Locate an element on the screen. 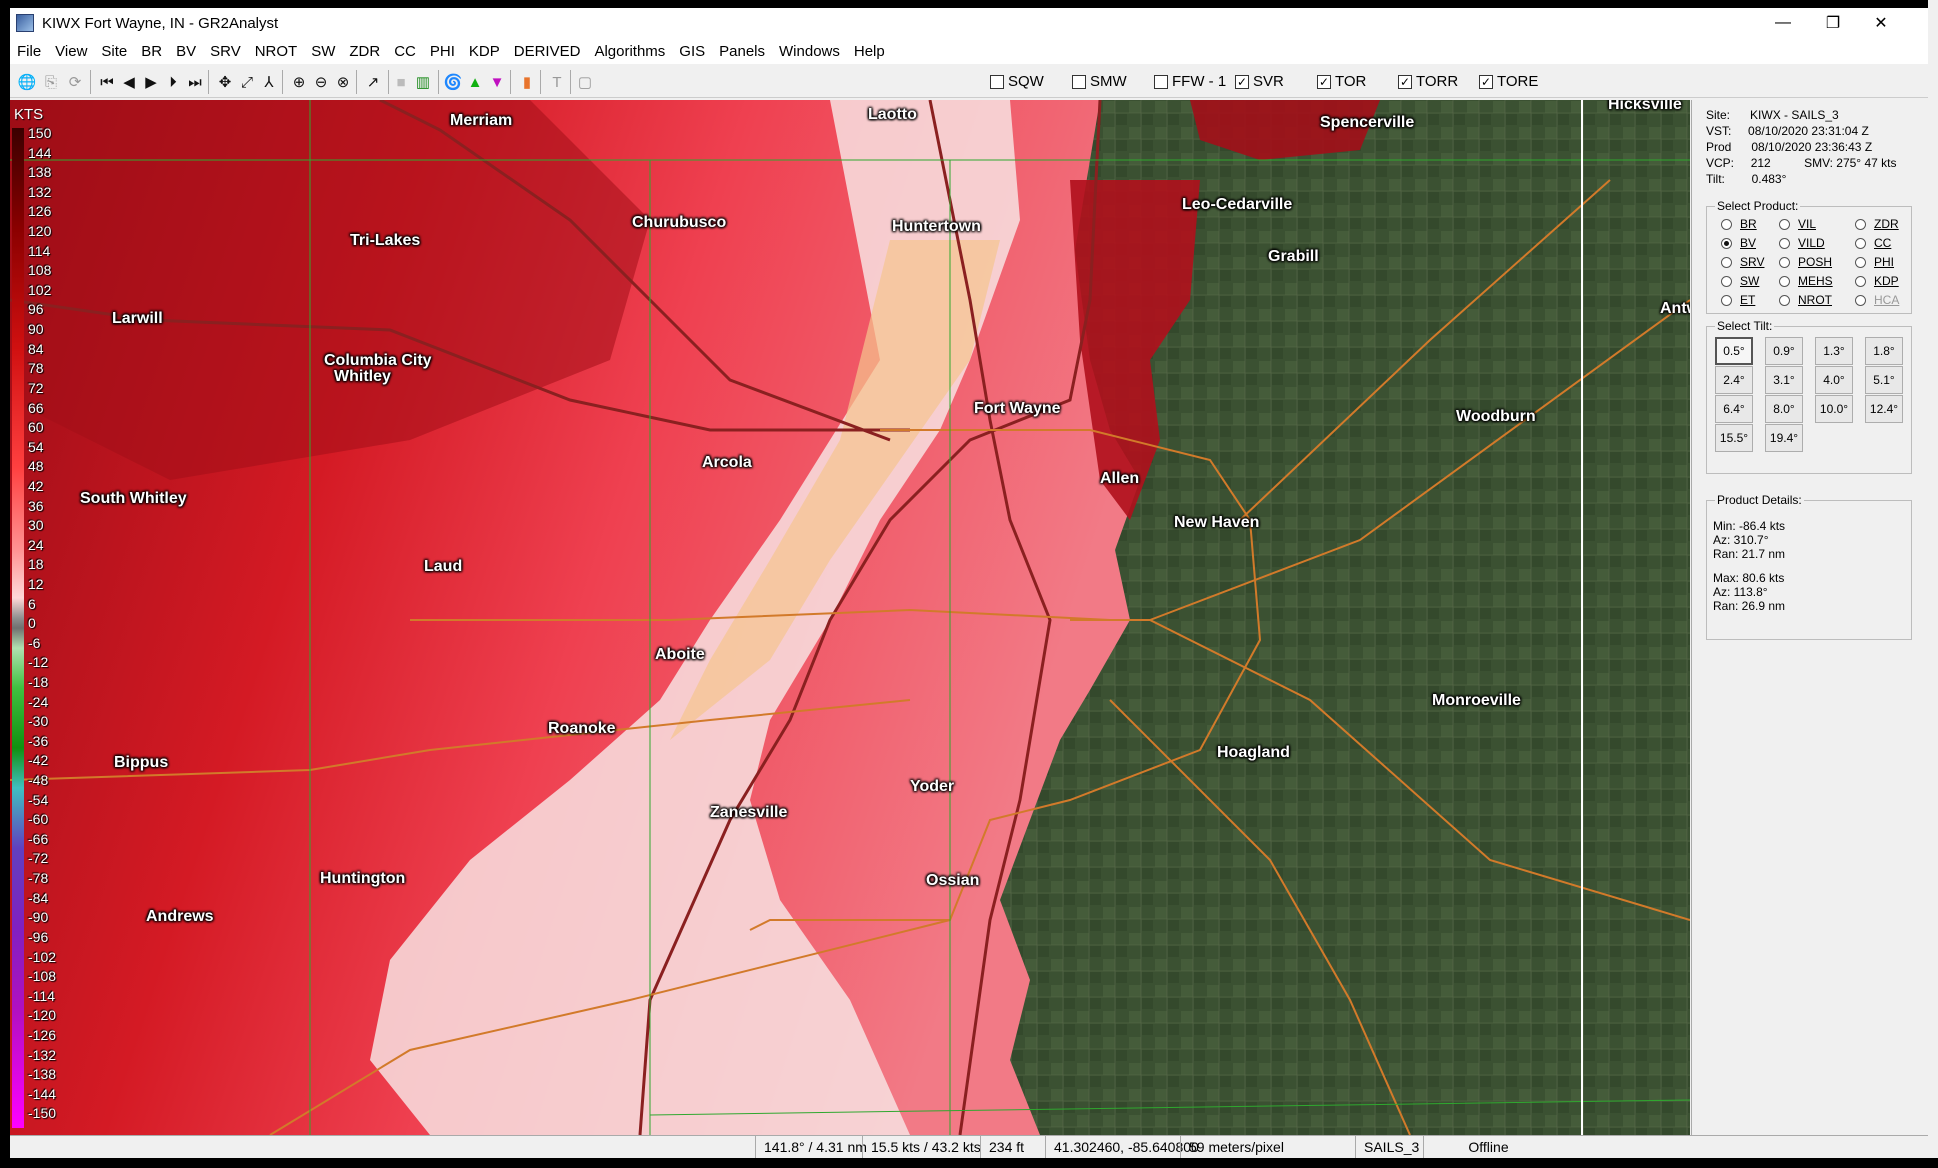 The image size is (1938, 1168). warning-toggle-tor: ✓ TOR is located at coordinates (1341, 81).